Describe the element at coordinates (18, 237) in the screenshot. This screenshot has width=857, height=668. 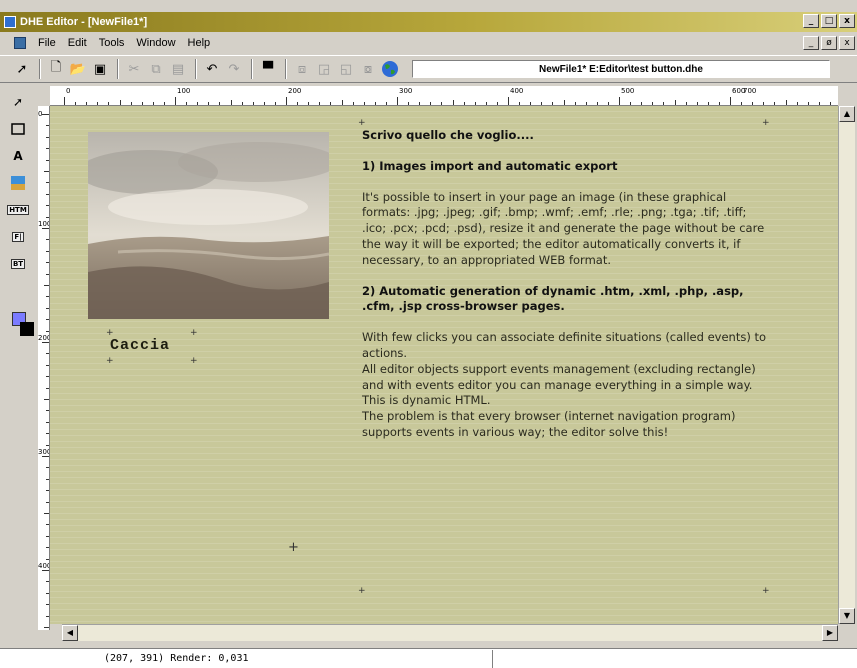
I see `field-tool-icon: F|` at that location.